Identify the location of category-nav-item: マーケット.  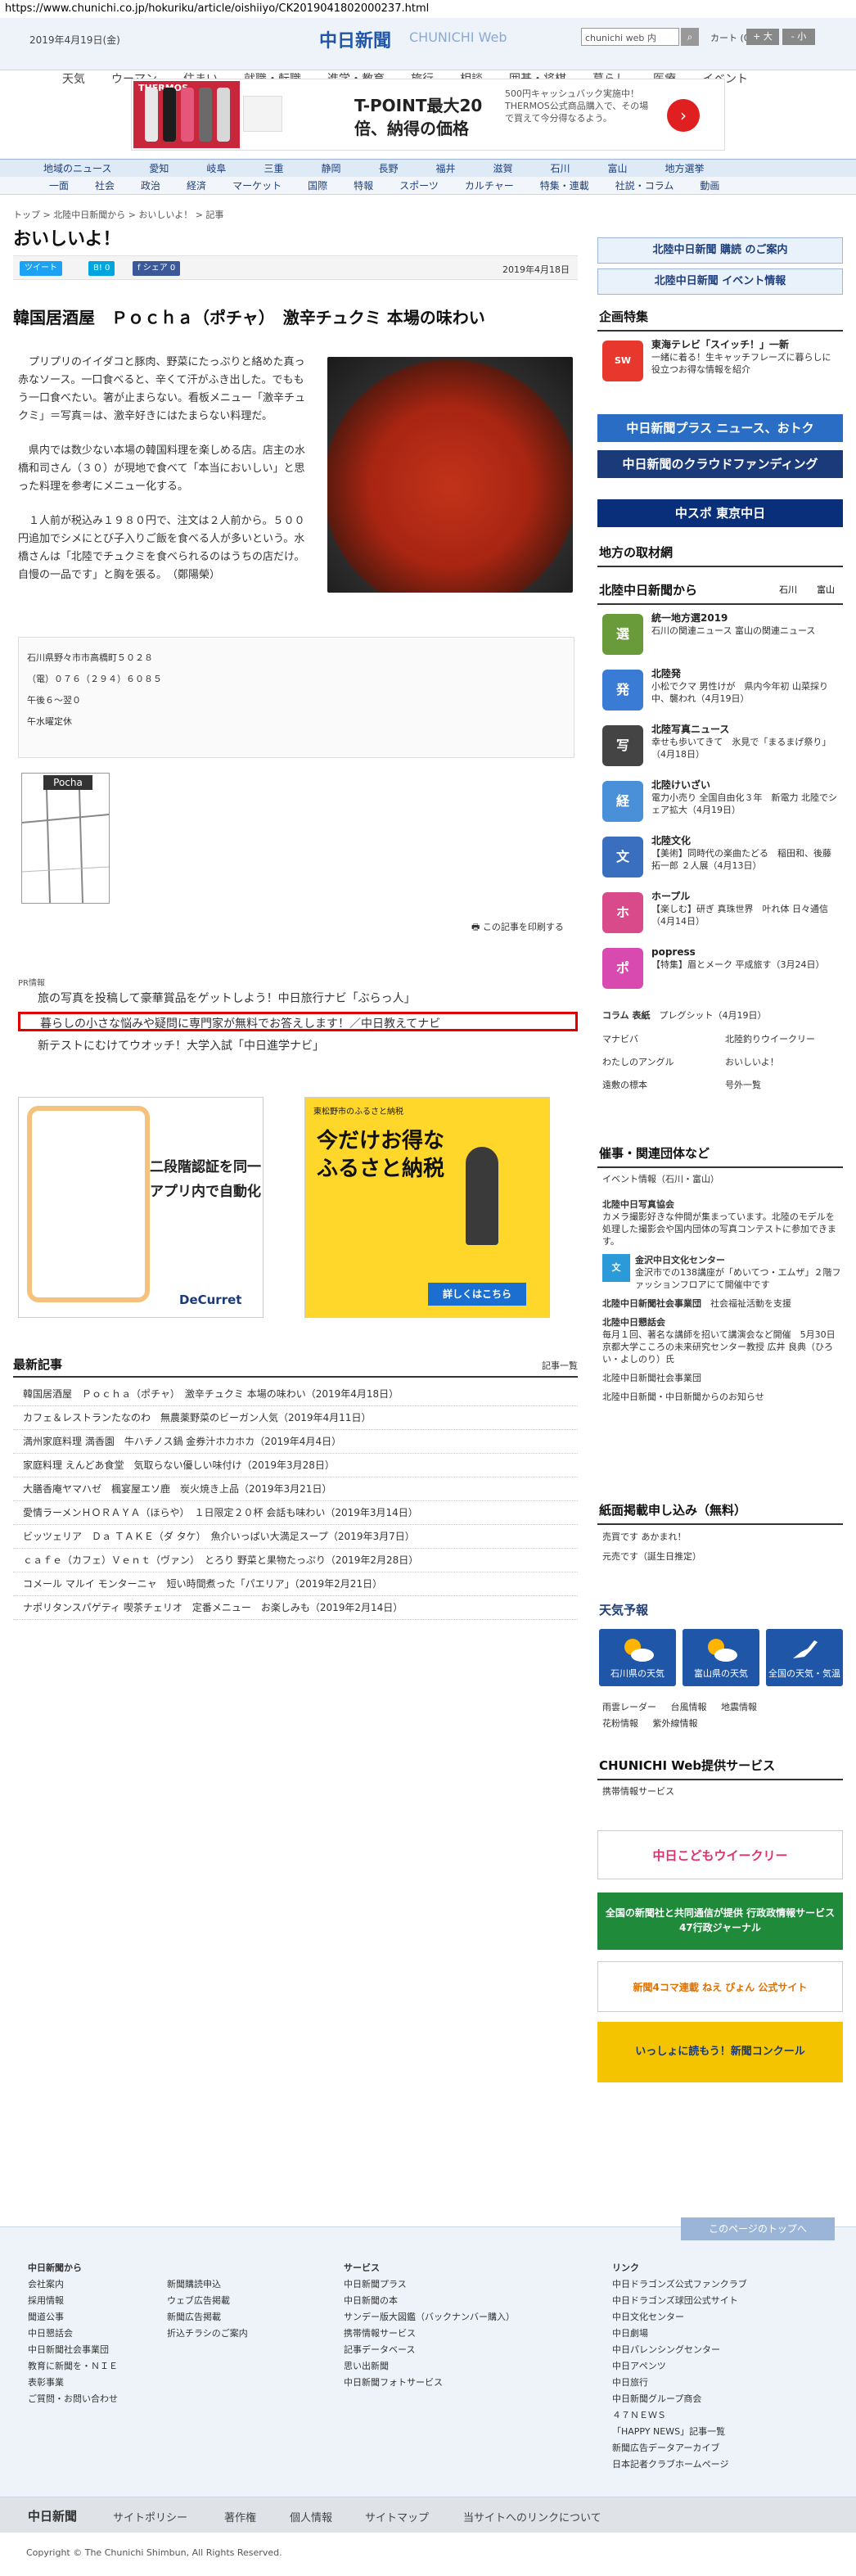
(257, 185).